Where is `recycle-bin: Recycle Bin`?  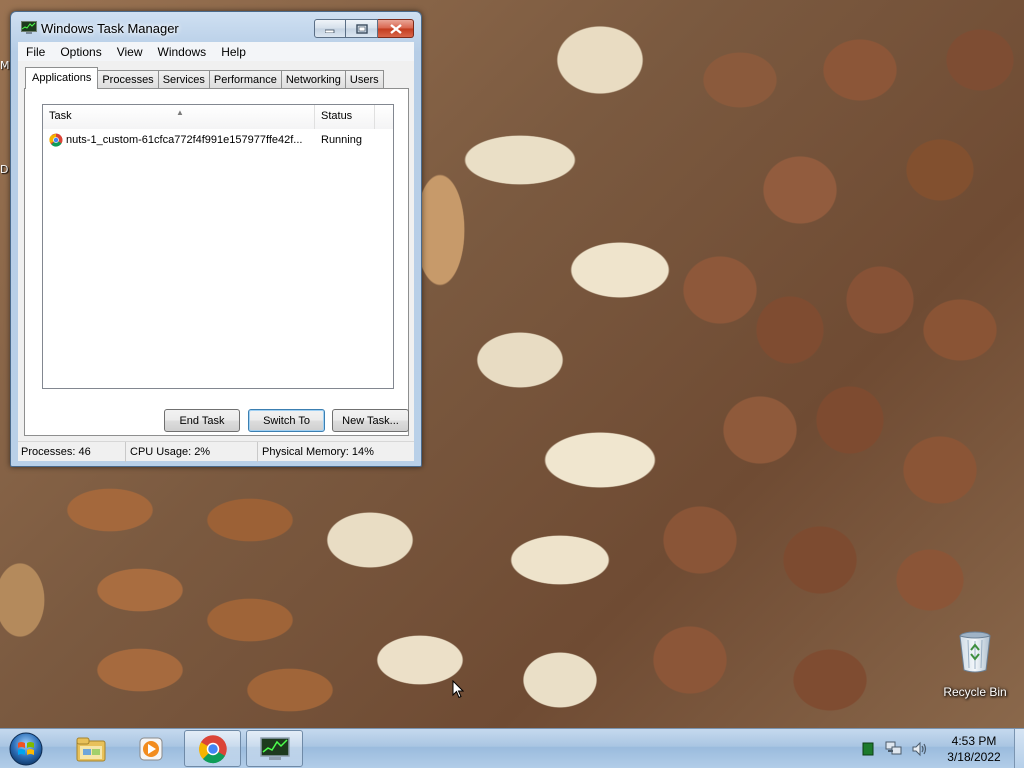 recycle-bin: Recycle Bin is located at coordinates (975, 664).